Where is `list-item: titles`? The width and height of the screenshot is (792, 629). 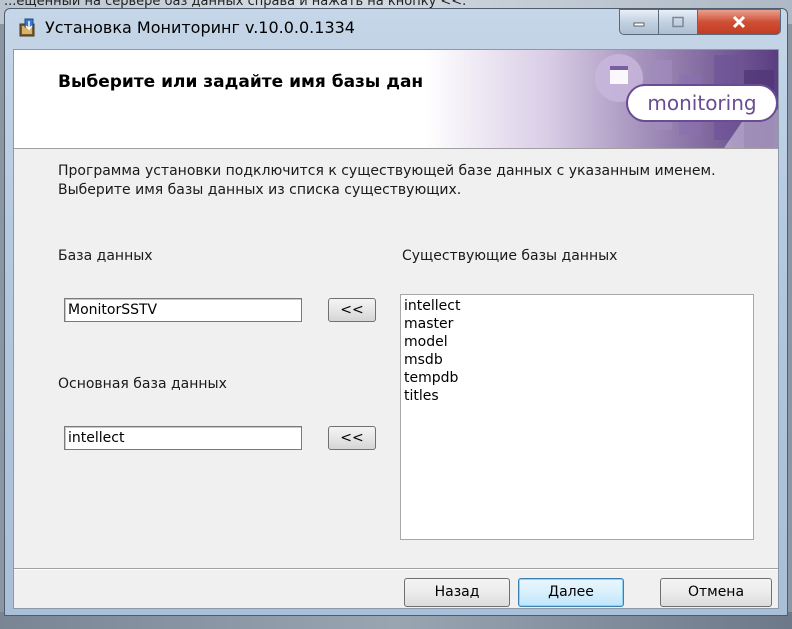
list-item: titles is located at coordinates (578, 396).